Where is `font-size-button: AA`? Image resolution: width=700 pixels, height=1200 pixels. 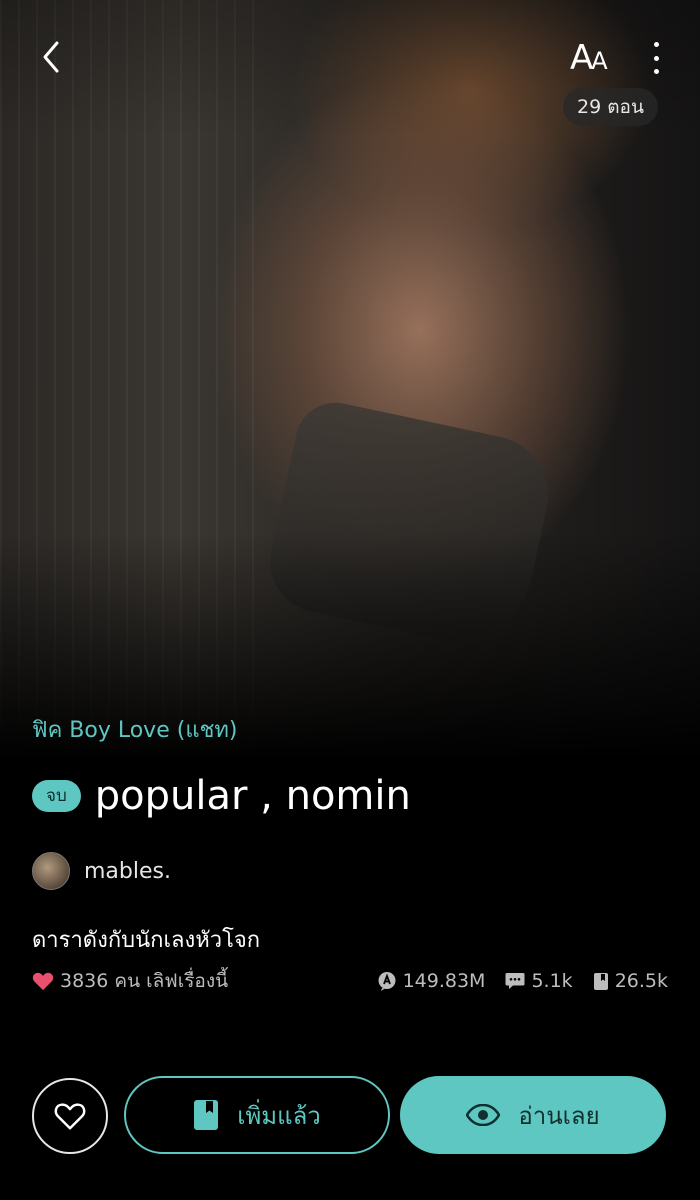
font-size-button: AA is located at coordinates (589, 58).